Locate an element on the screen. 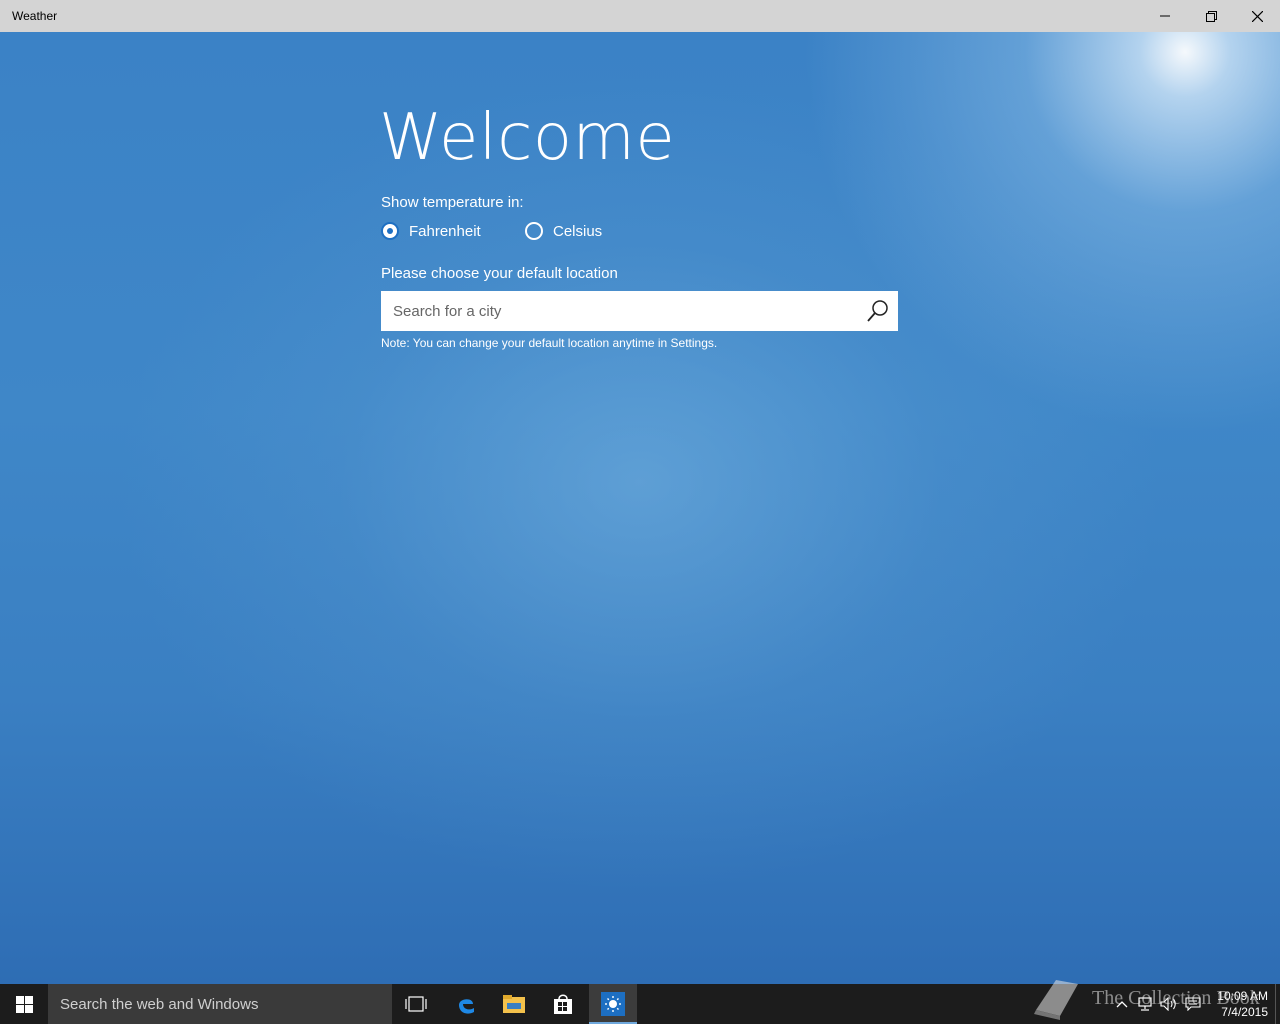 The image size is (1280, 1024). weather-taskbar-button is located at coordinates (613, 1004).